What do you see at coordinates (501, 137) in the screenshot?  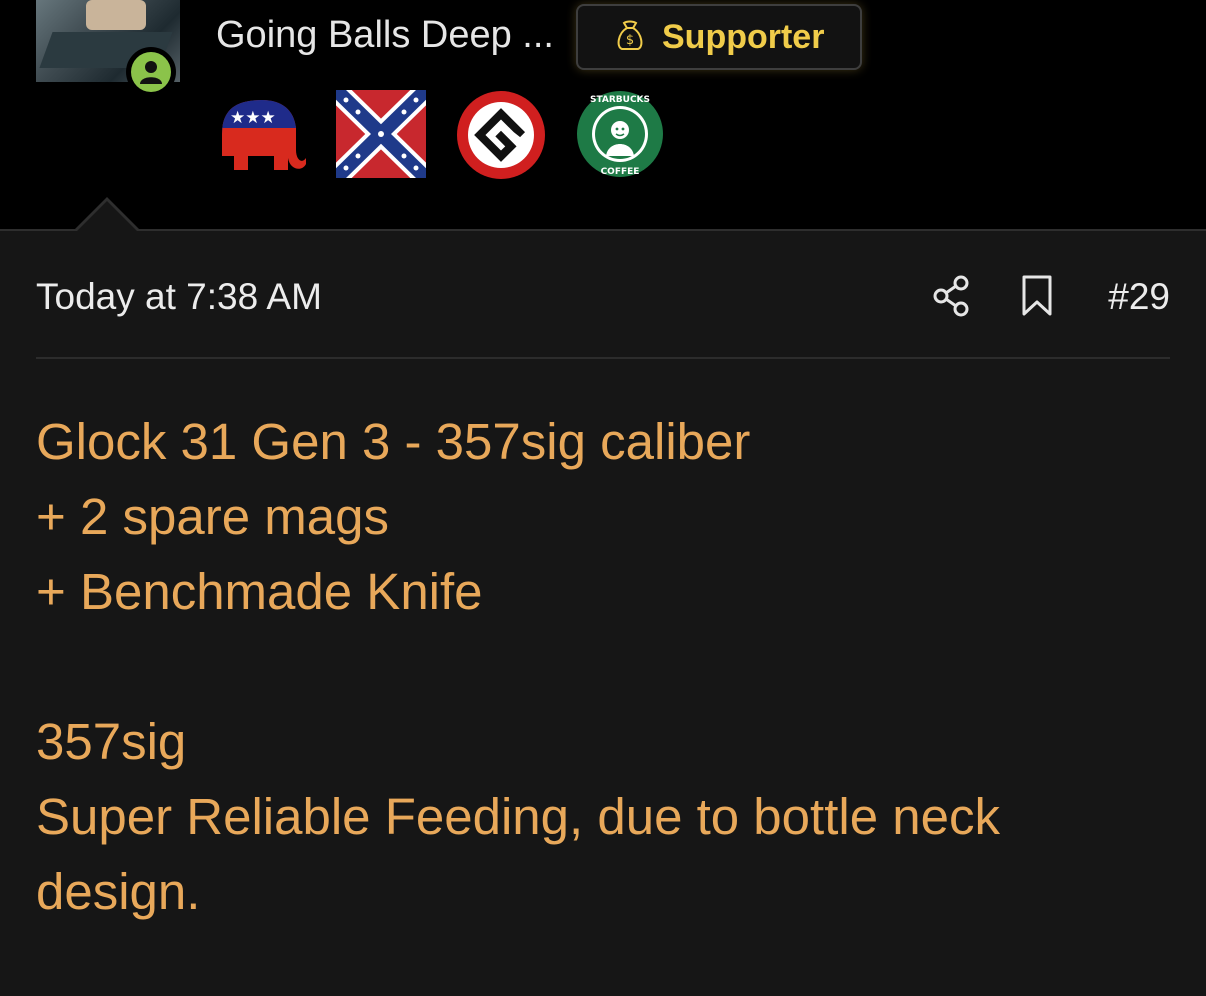 I see `grammar-nazi-g-icon` at bounding box center [501, 137].